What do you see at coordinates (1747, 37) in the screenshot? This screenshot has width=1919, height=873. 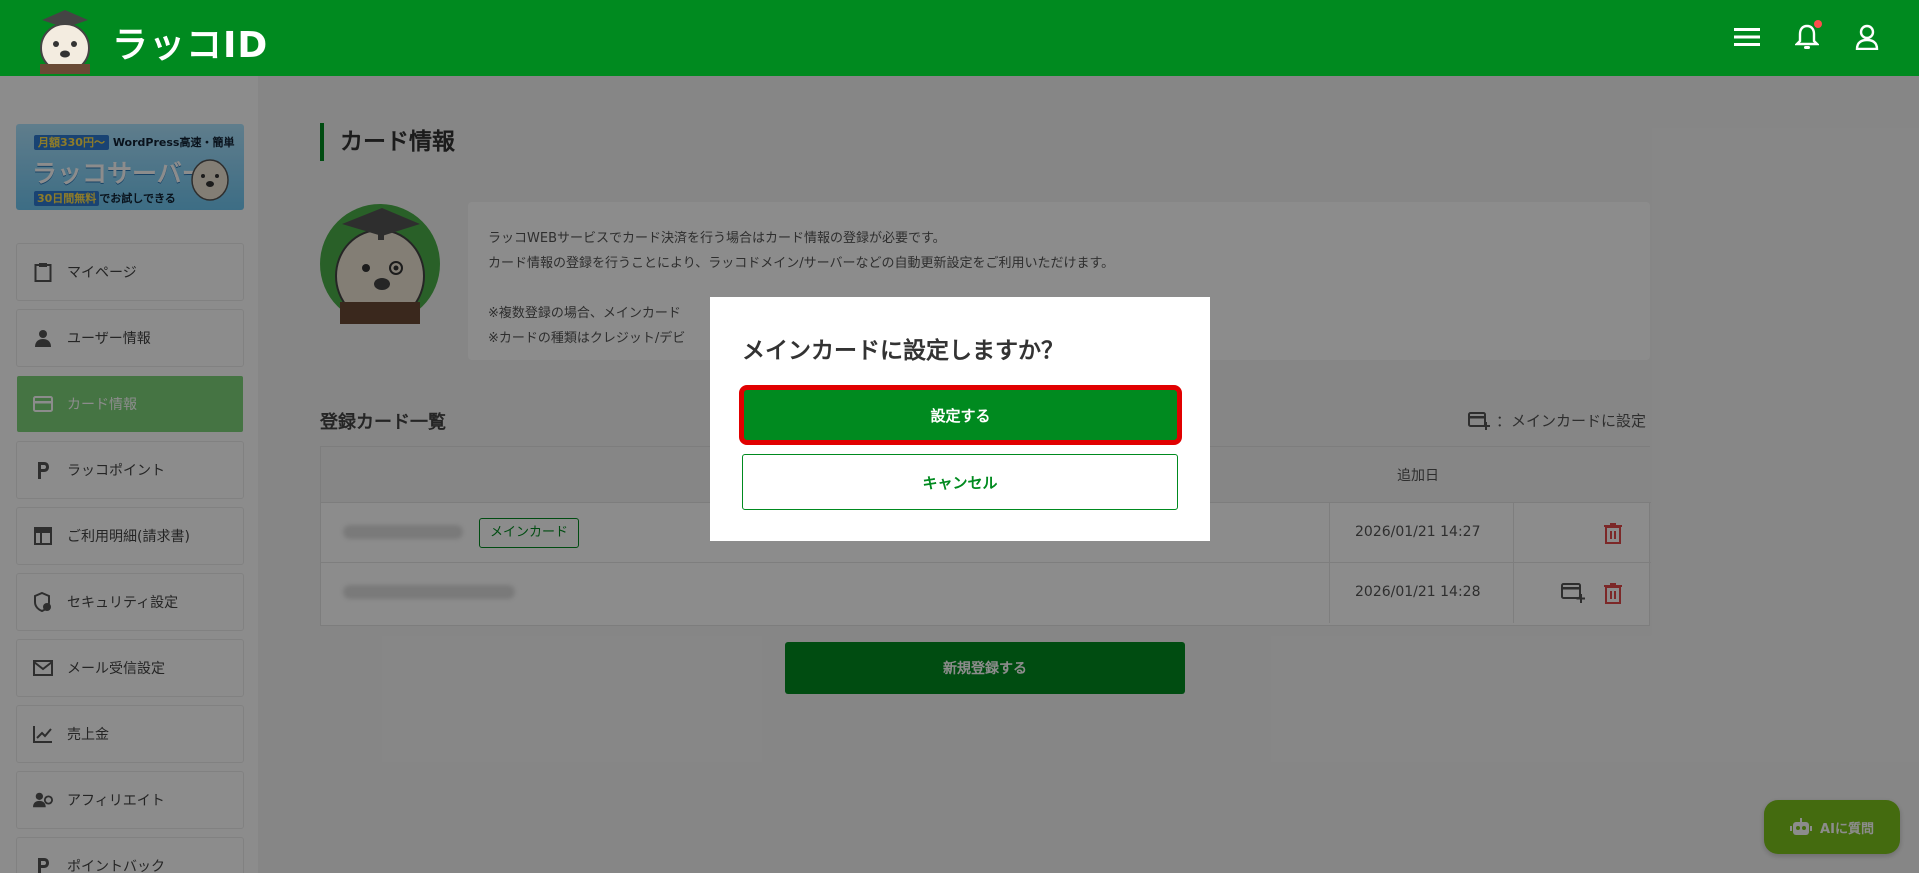 I see `hamburger-menu-icon` at bounding box center [1747, 37].